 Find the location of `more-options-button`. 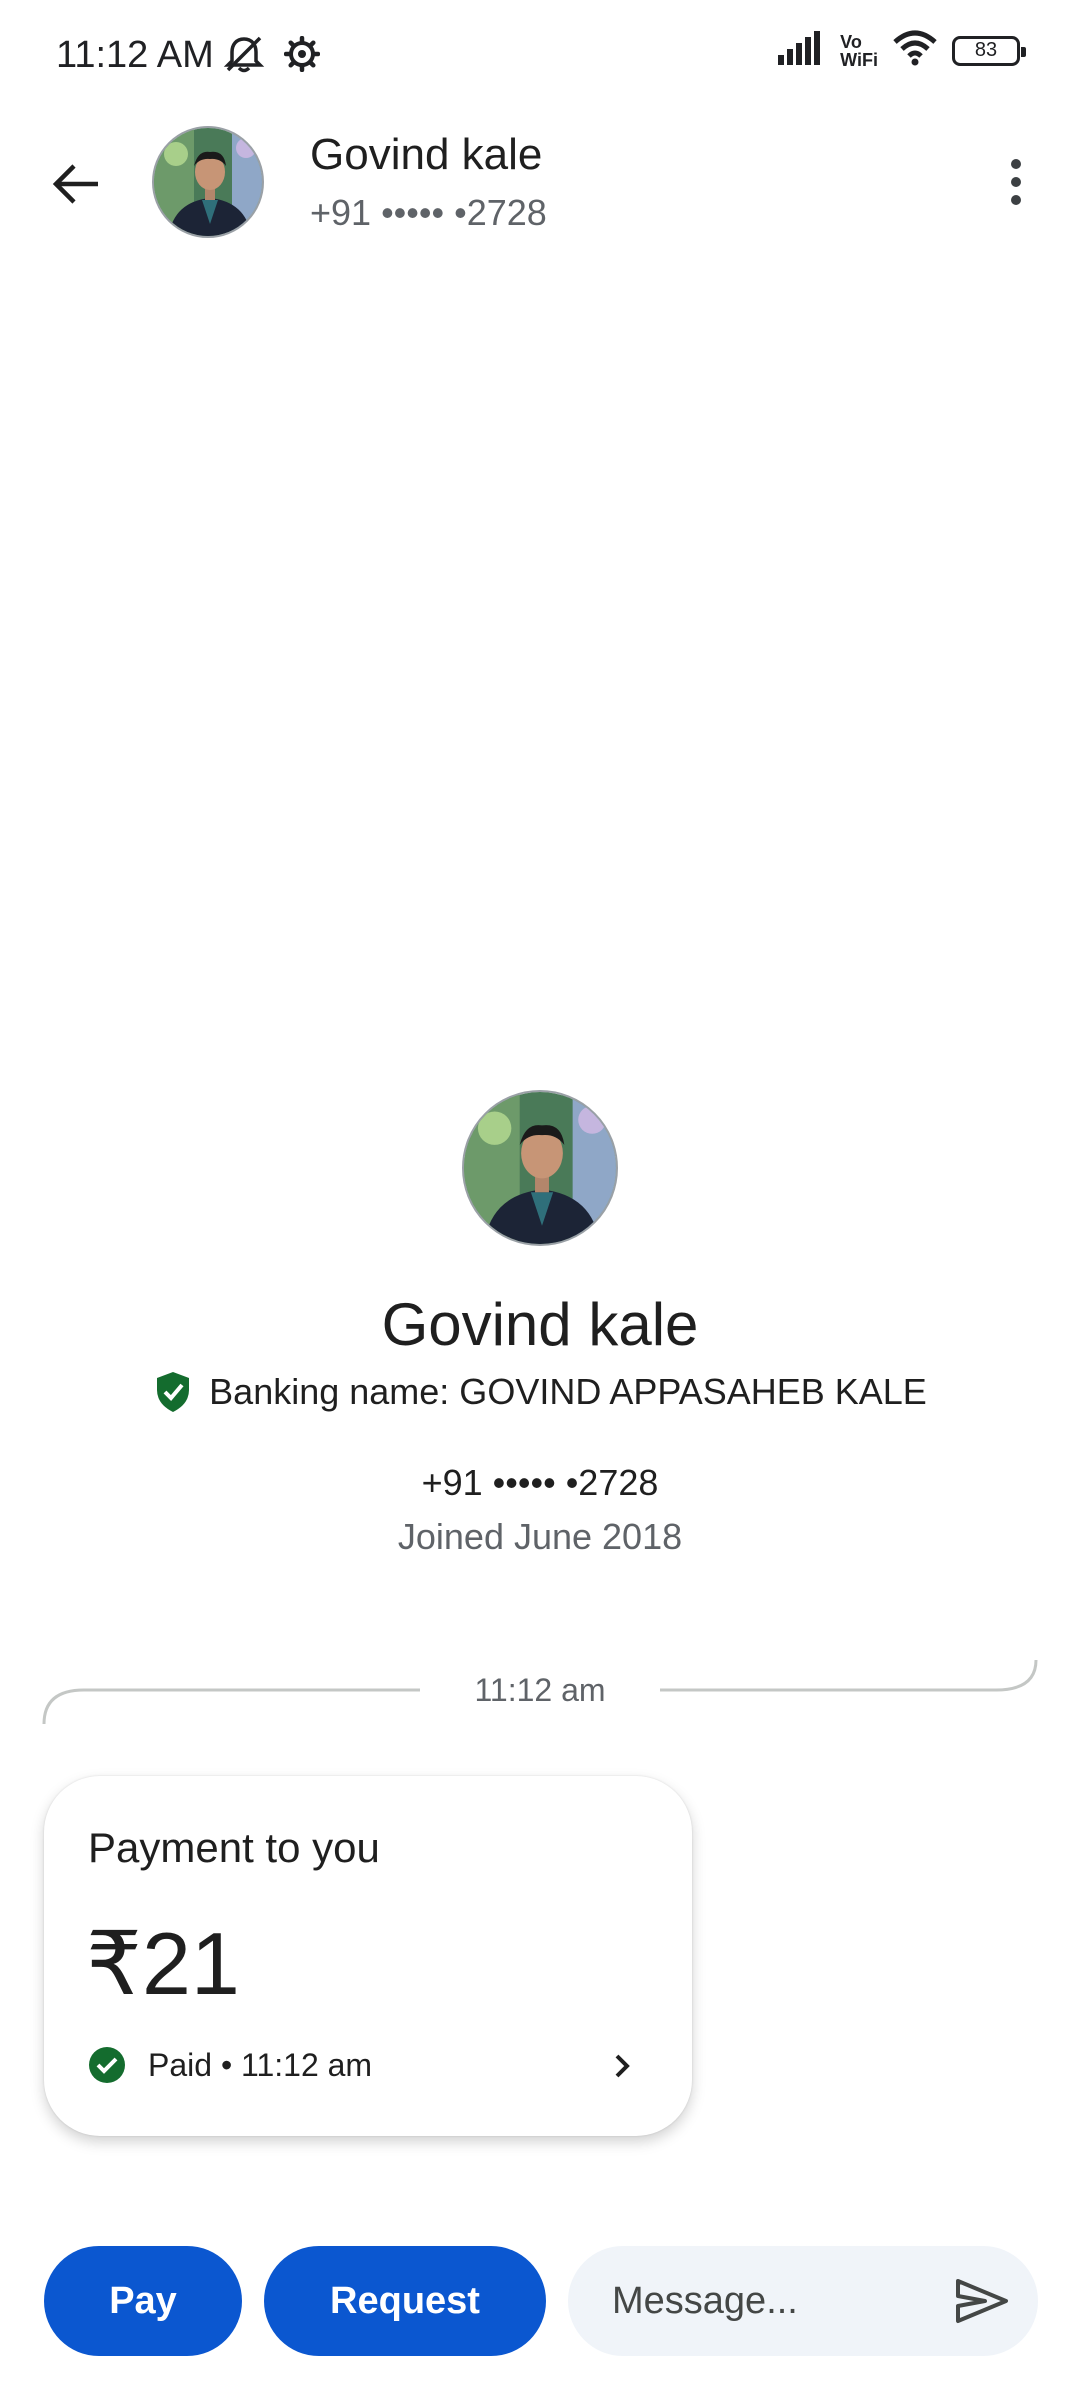

more-options-button is located at coordinates (1016, 182).